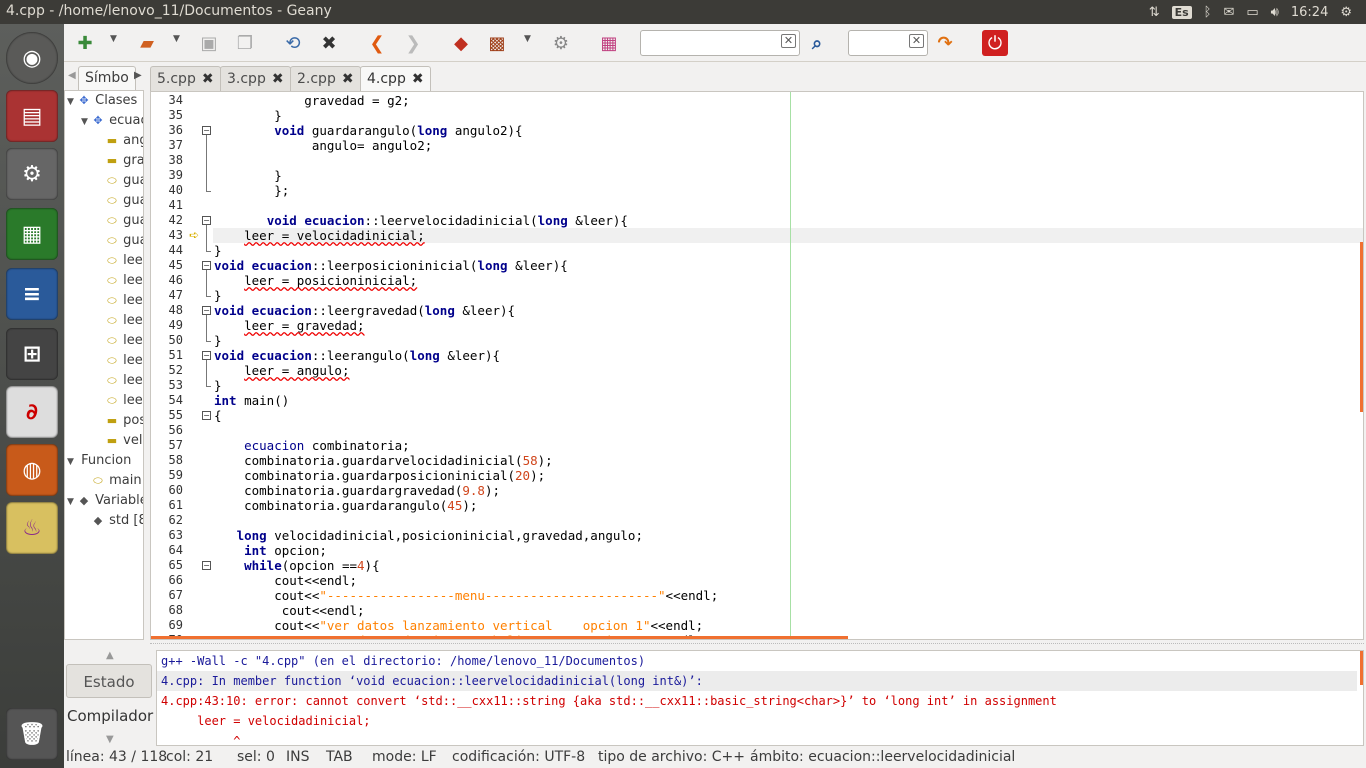 The height and width of the screenshot is (768, 1366). Describe the element at coordinates (377, 43) in the screenshot. I see `back-icon: ❮` at that location.